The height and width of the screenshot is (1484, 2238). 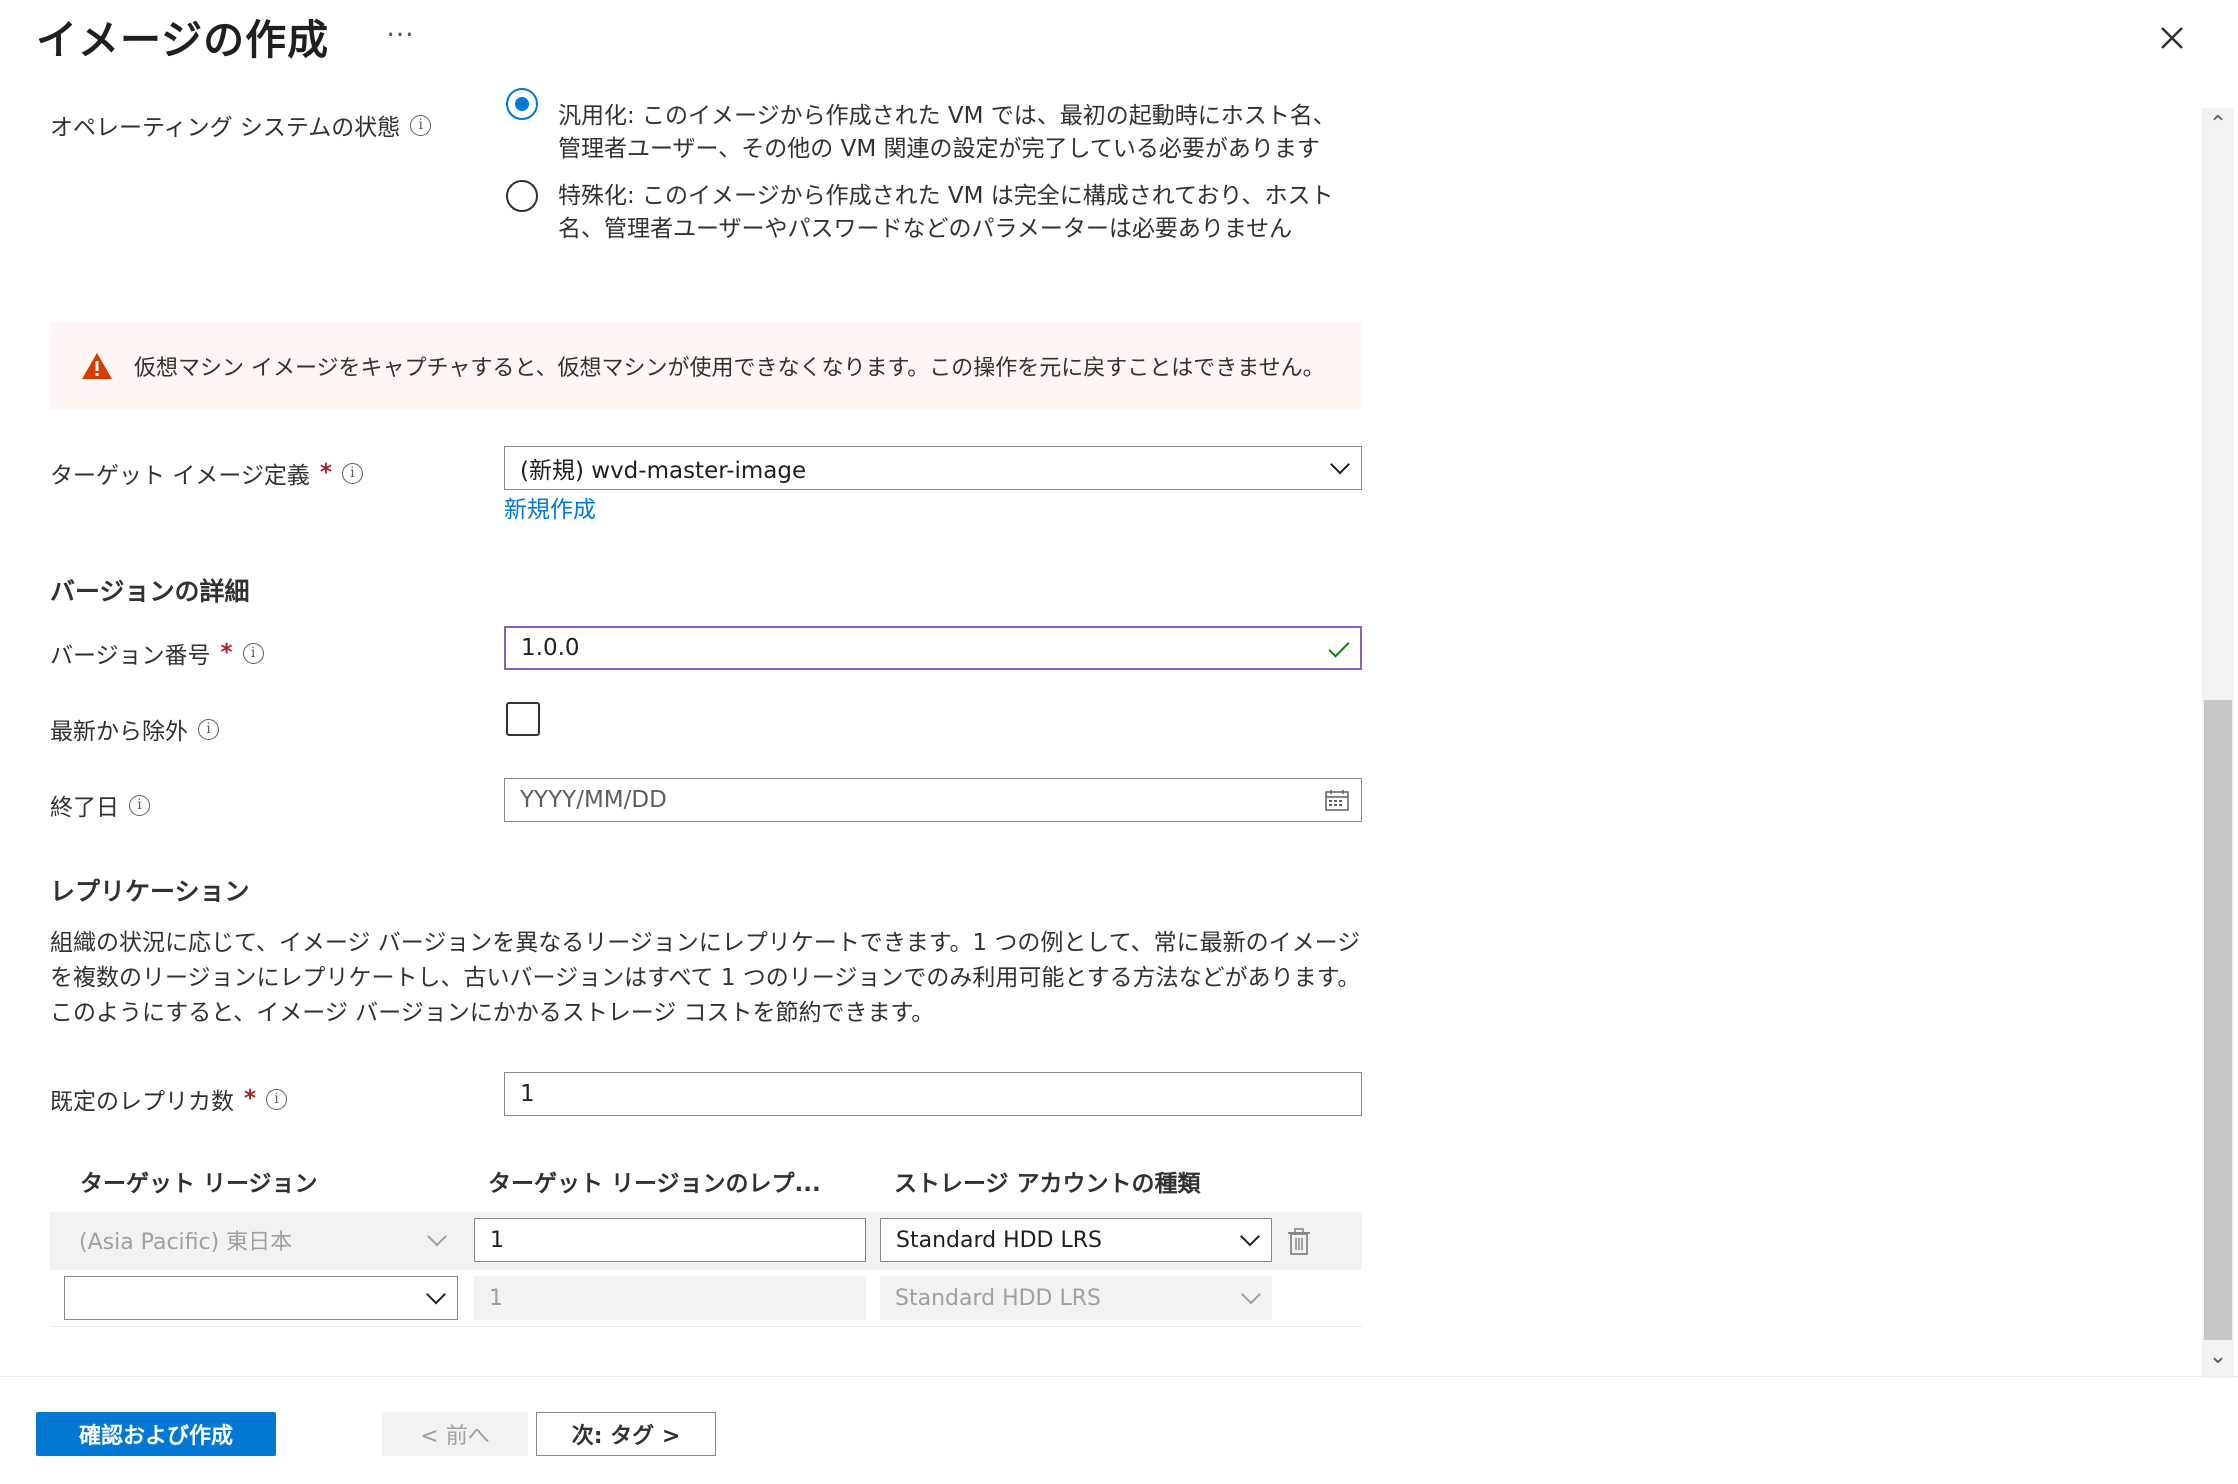 I want to click on trash-icon, so click(x=1299, y=1241).